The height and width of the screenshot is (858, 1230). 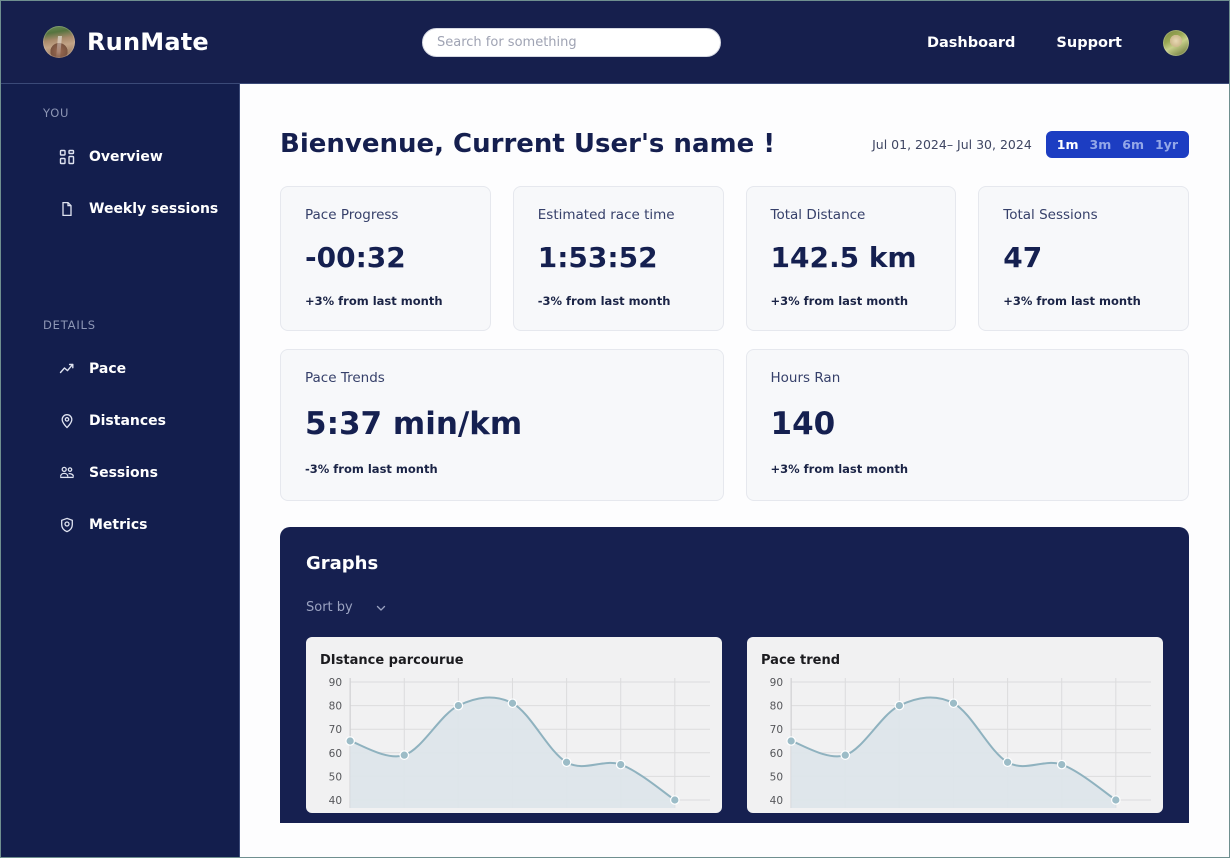 I want to click on chart-card-pace-trend: Pace trend 90 80 70 60 50 40, so click(x=955, y=725).